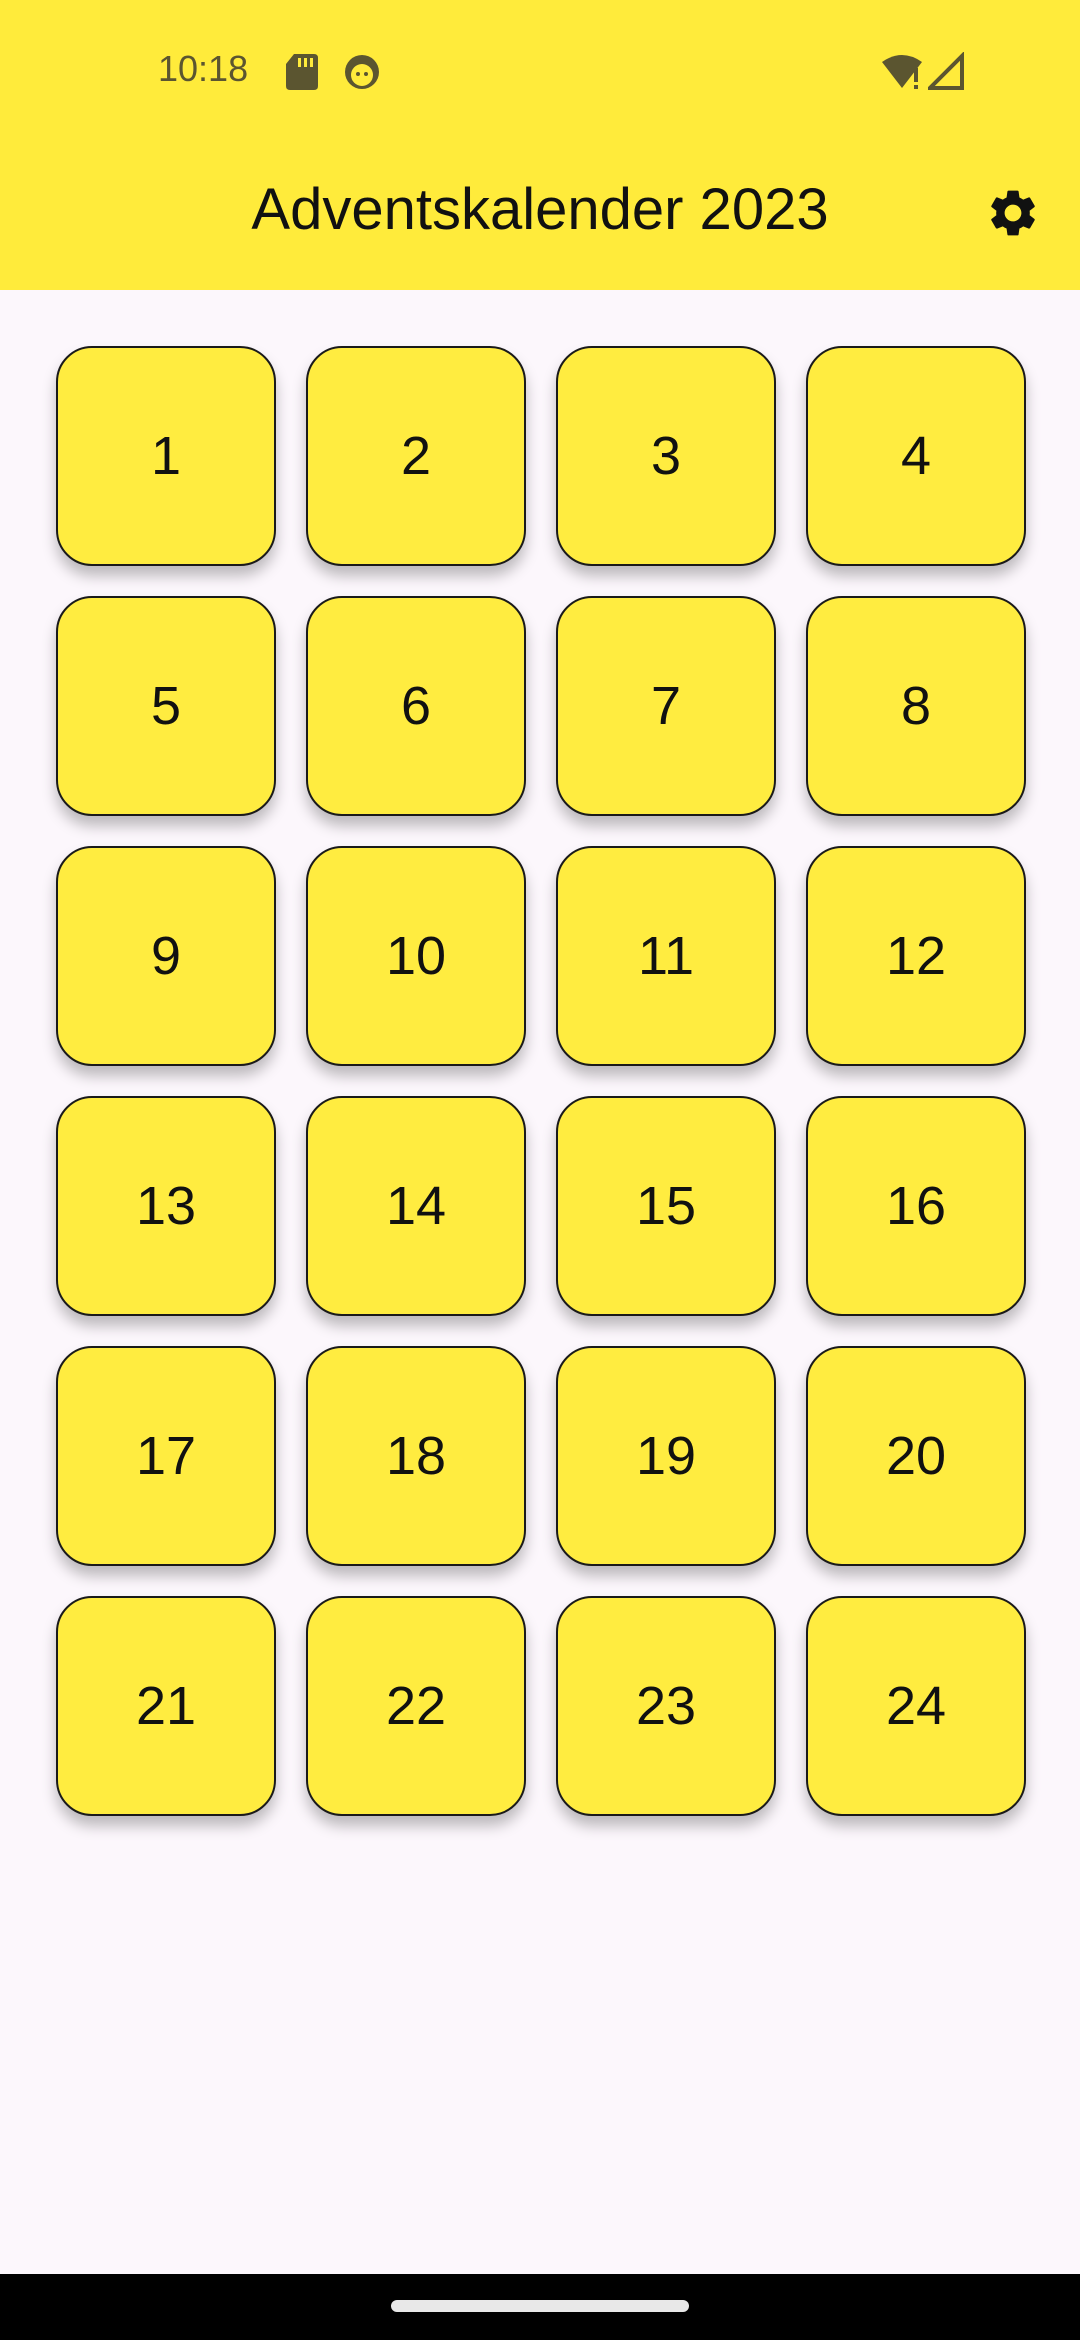 This screenshot has height=2340, width=1080. Describe the element at coordinates (362, 72) in the screenshot. I see `notification-face-icon` at that location.